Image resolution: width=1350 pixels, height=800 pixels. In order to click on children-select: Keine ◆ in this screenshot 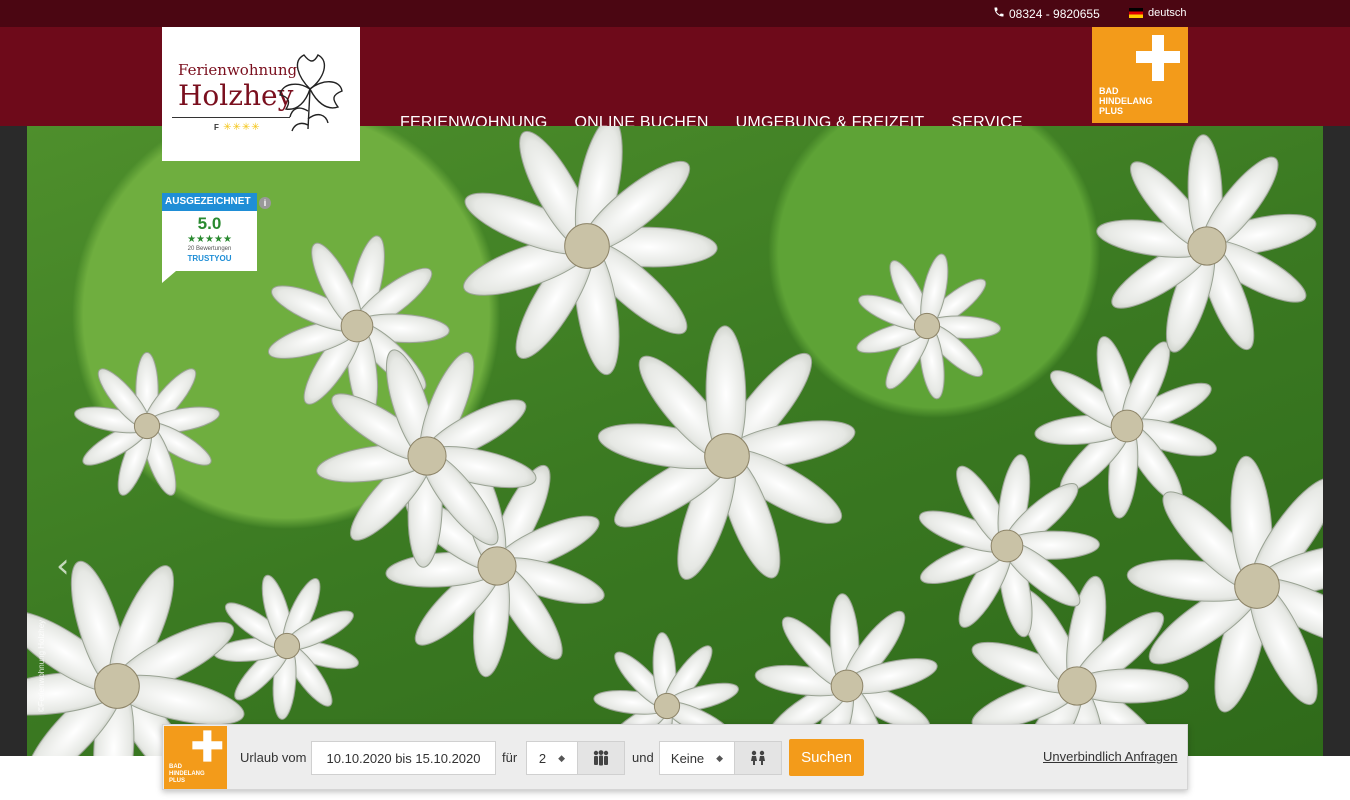, I will do `click(697, 758)`.